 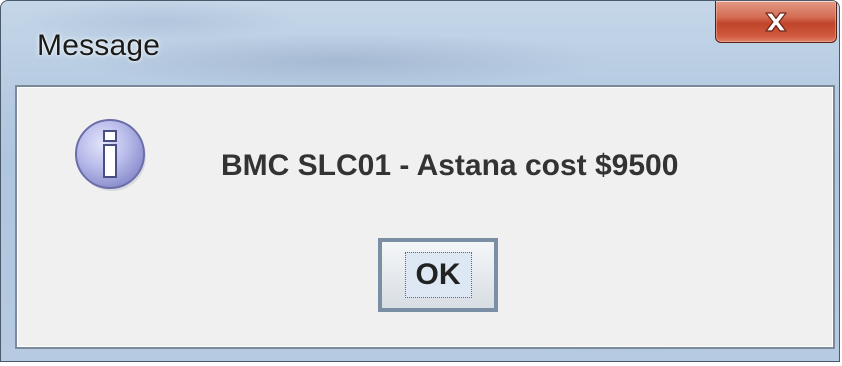 I want to click on window-title: Message, so click(x=99, y=45).